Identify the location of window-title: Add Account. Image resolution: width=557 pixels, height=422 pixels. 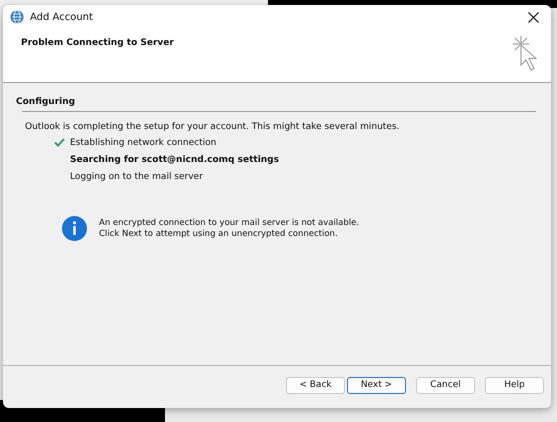
(62, 17).